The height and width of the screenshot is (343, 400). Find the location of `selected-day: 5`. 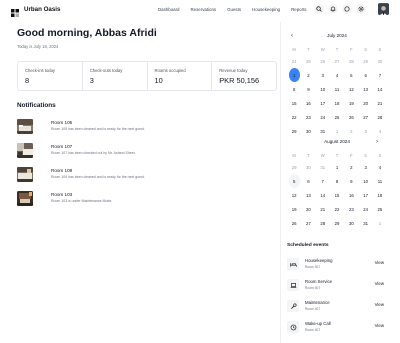

selected-day: 5 is located at coordinates (294, 181).